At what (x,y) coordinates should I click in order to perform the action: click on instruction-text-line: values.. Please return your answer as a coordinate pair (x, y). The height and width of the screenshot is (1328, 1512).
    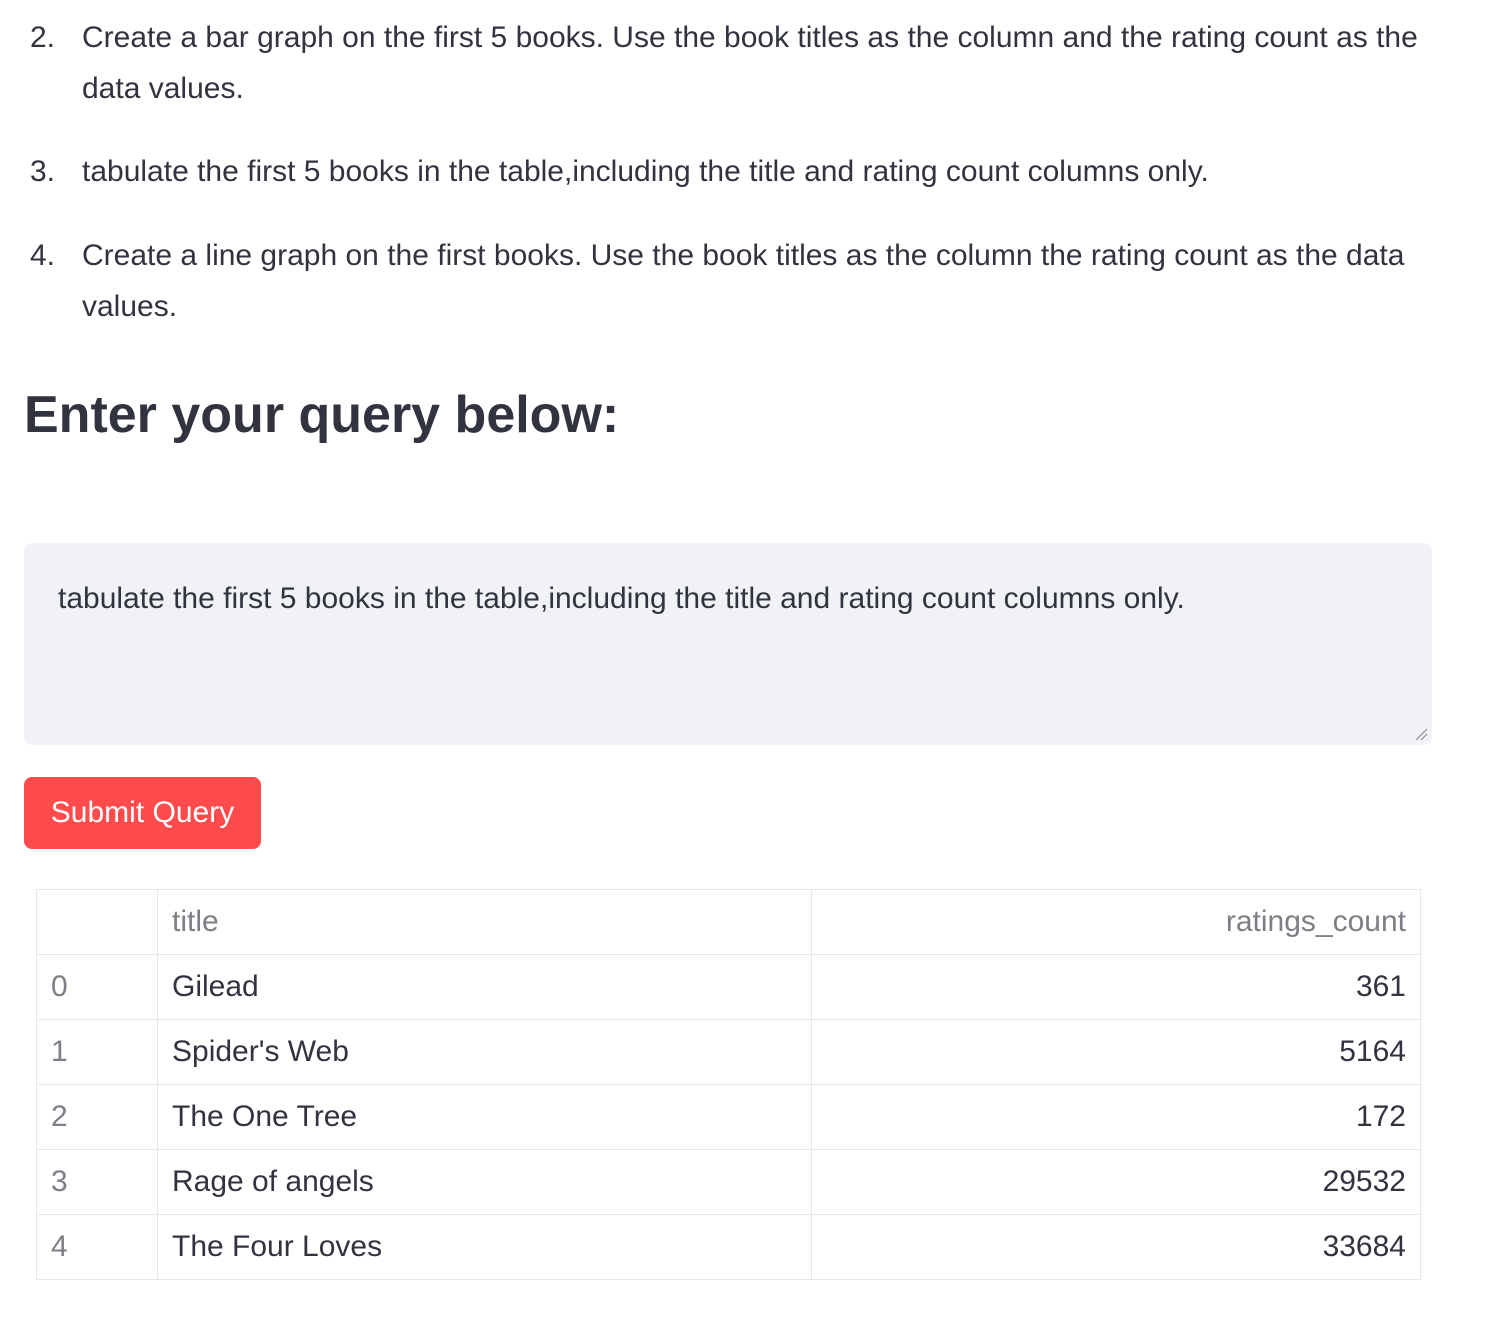
    Looking at the image, I should click on (130, 306).